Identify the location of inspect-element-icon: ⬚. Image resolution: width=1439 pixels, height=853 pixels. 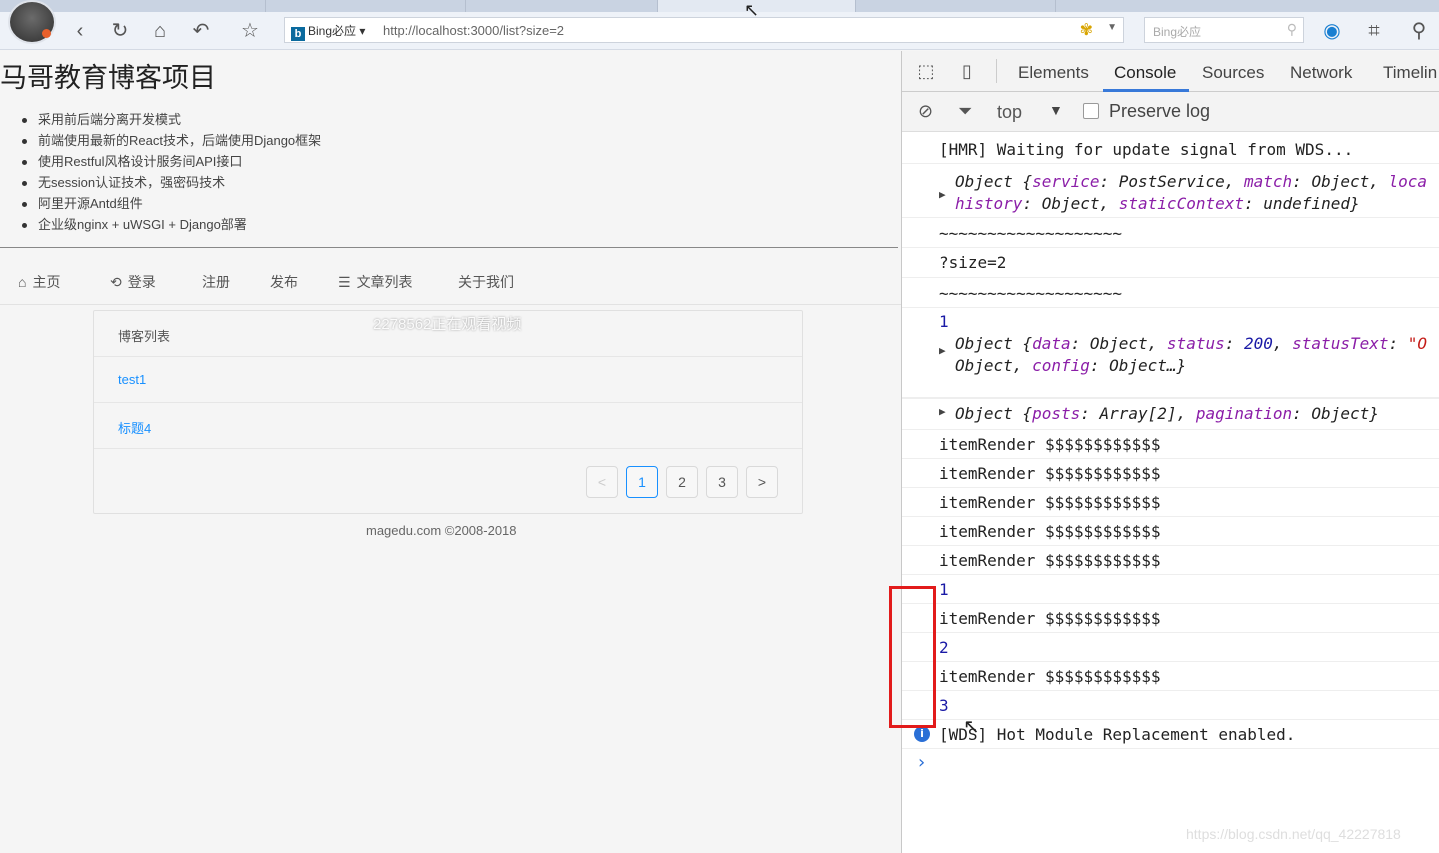
(926, 72).